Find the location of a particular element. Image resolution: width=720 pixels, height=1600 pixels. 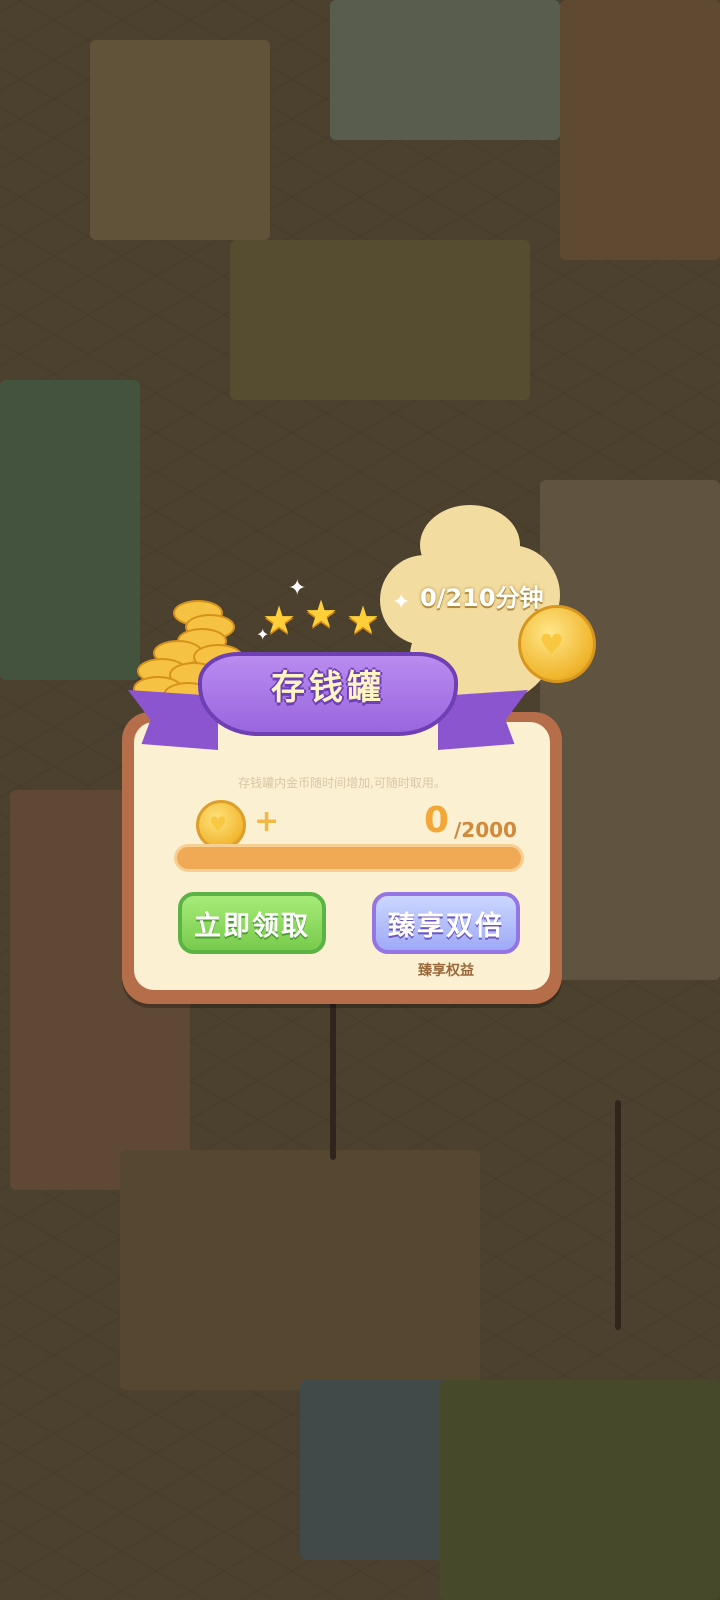

perk-label: 臻享权益 is located at coordinates (446, 971).